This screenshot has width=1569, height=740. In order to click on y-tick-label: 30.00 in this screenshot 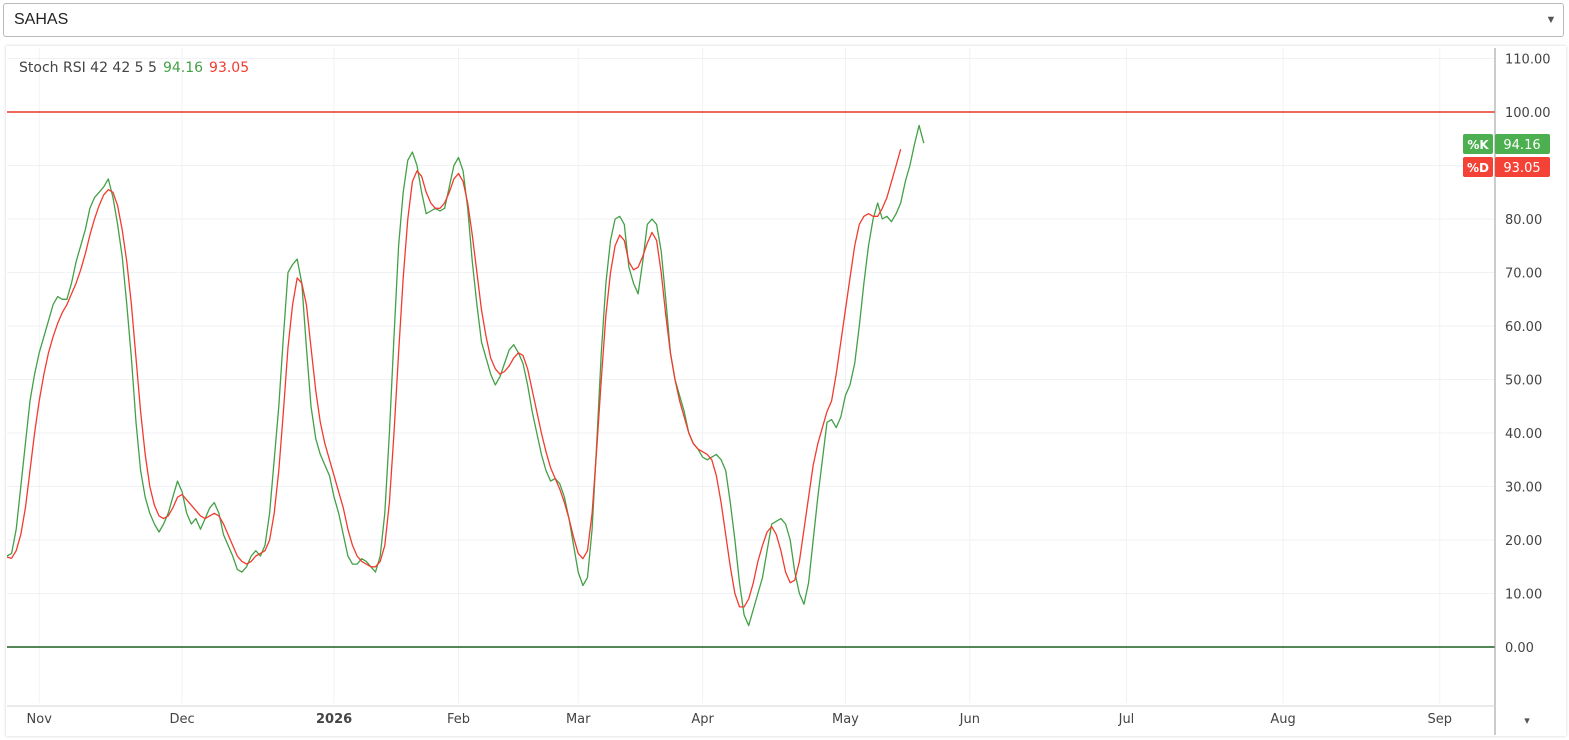, I will do `click(1523, 488)`.